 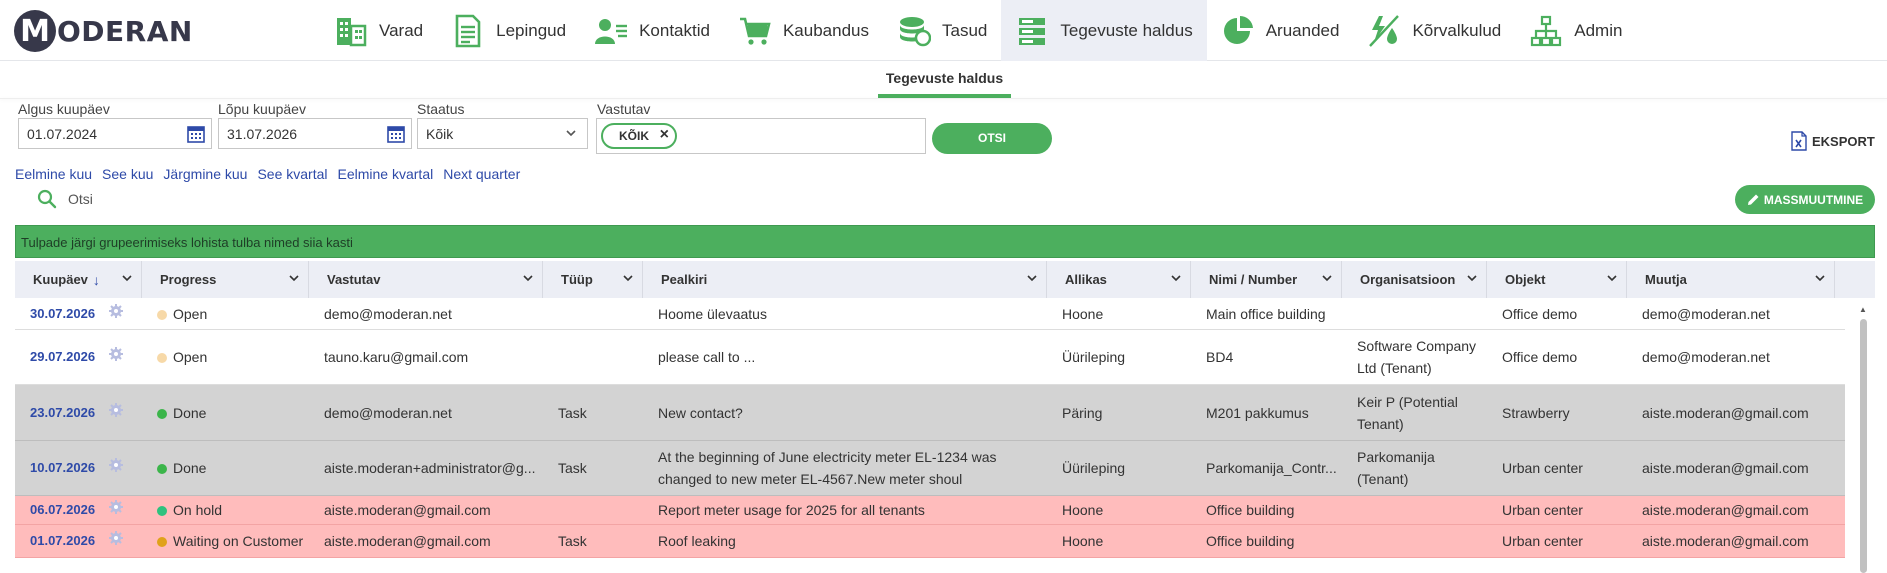 What do you see at coordinates (1104, 30) in the screenshot?
I see `nav-item-tegevuste-haldus: Tegevuste haldus` at bounding box center [1104, 30].